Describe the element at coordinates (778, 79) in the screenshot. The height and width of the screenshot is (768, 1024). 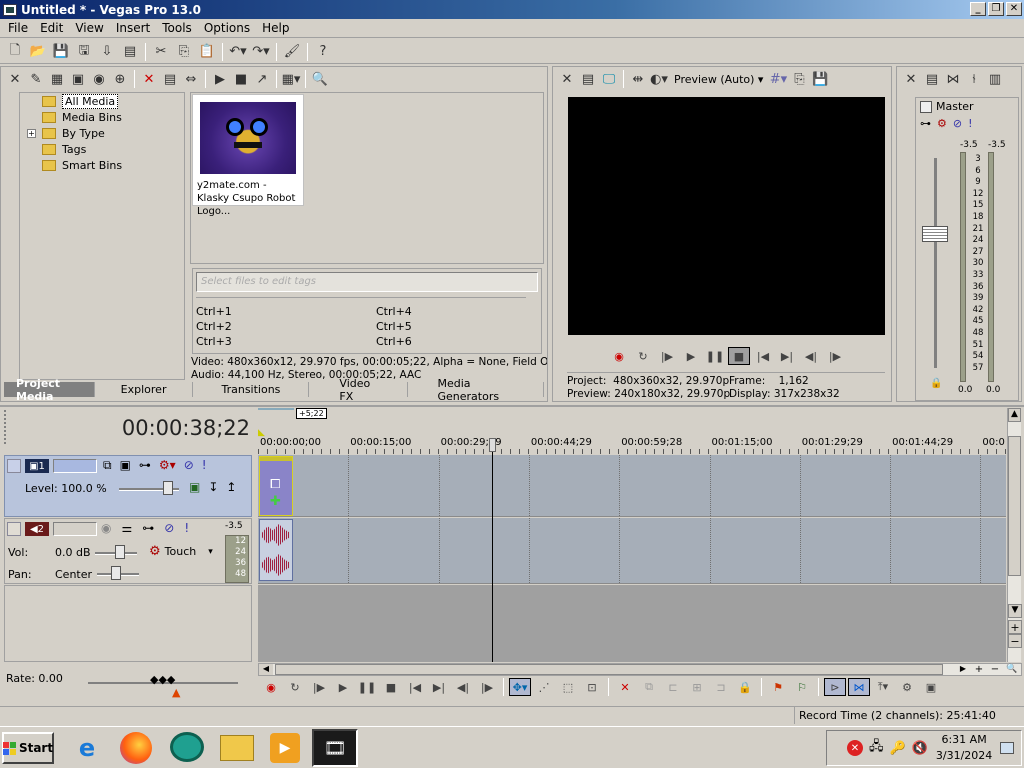
I see `overlays-icon: #▾` at that location.